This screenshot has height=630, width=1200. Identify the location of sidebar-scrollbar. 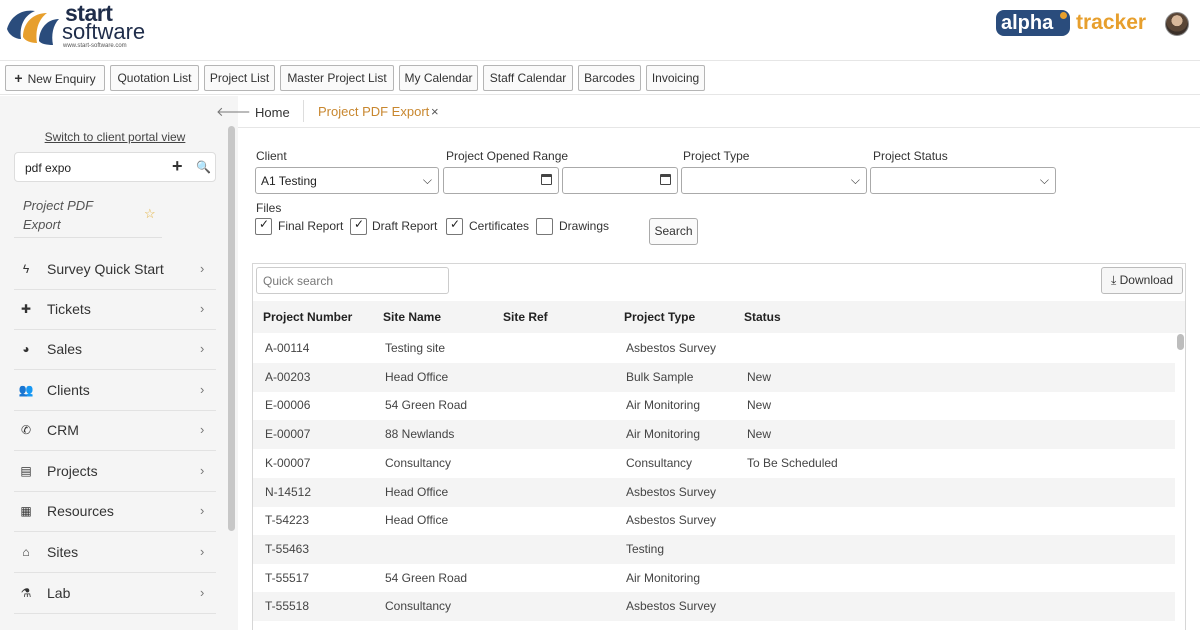
(231, 328).